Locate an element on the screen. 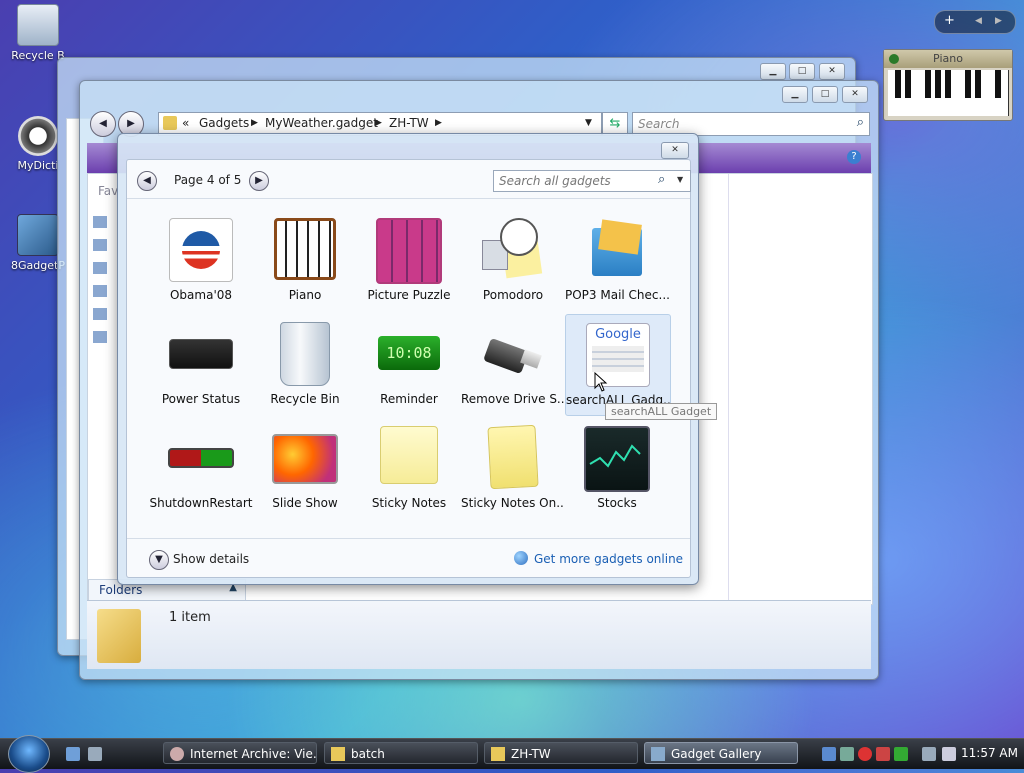 This screenshot has height=773, width=1024. breadcrumb-gadgets: Gadgets is located at coordinates (224, 123).